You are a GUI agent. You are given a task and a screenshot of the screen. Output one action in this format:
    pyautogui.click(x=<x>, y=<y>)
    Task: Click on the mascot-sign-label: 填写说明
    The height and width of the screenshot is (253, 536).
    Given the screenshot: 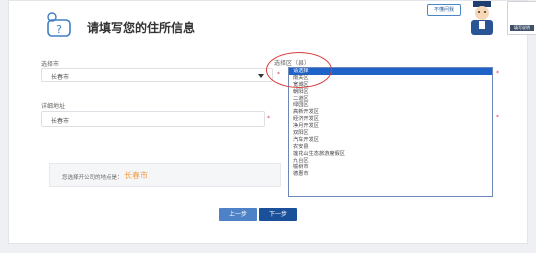 What is the action you would take?
    pyautogui.click(x=522, y=28)
    